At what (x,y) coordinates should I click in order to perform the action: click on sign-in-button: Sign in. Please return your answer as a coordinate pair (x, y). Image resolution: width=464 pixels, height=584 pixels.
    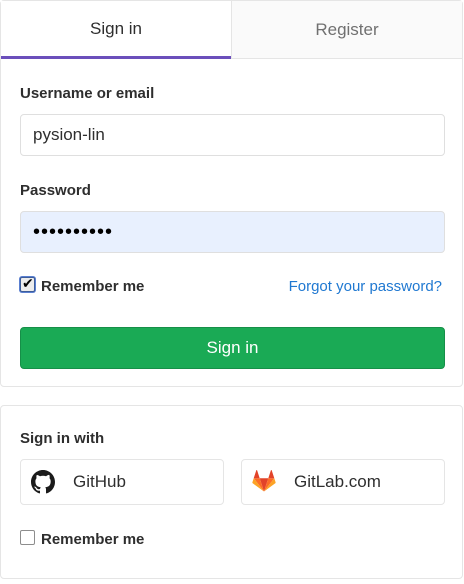
    Looking at the image, I should click on (232, 348).